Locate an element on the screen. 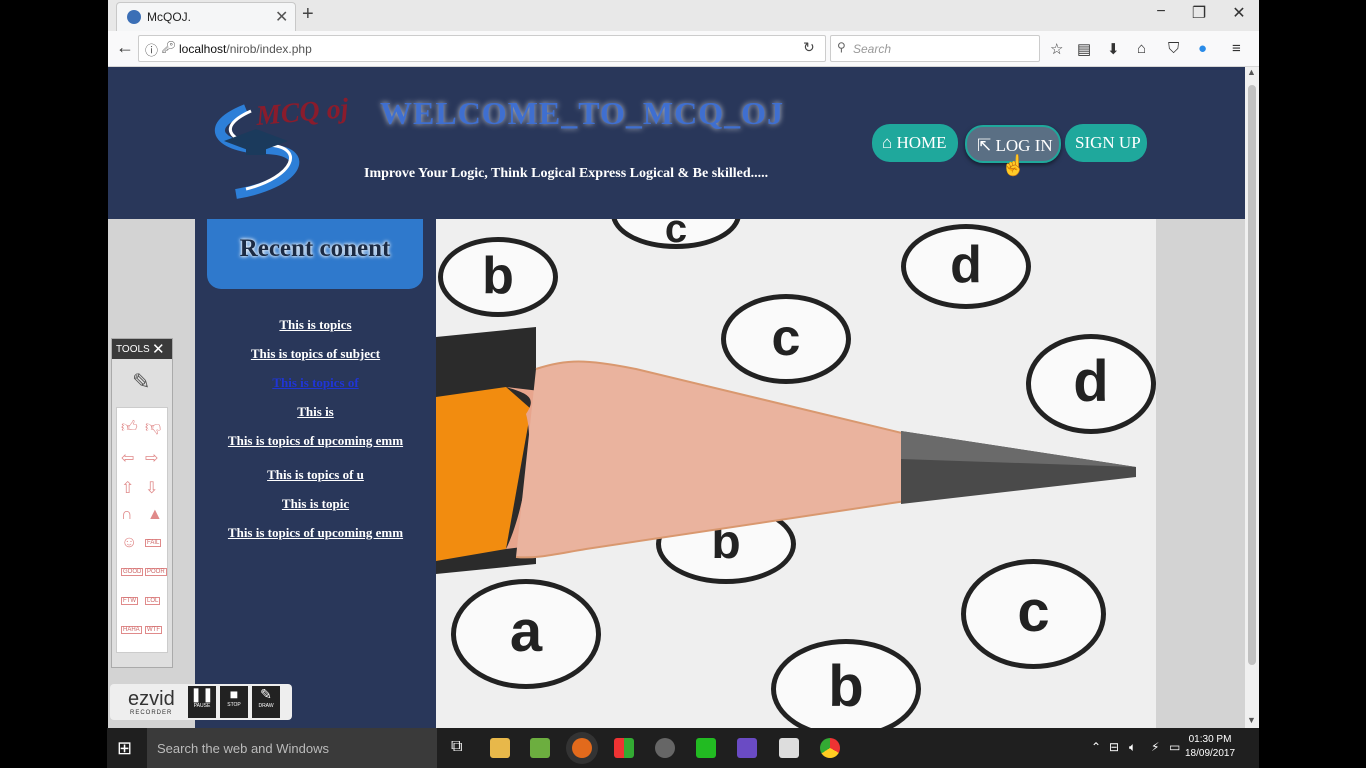 The height and width of the screenshot is (768, 1366). pause-icon: ❚❚ is located at coordinates (202, 694).